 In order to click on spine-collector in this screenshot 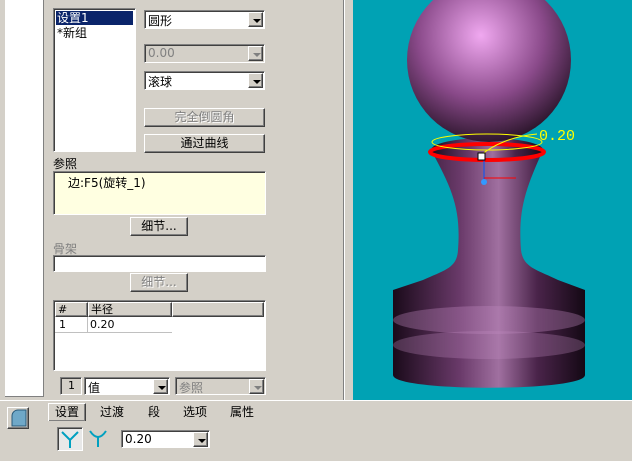, I will do `click(159, 263)`.